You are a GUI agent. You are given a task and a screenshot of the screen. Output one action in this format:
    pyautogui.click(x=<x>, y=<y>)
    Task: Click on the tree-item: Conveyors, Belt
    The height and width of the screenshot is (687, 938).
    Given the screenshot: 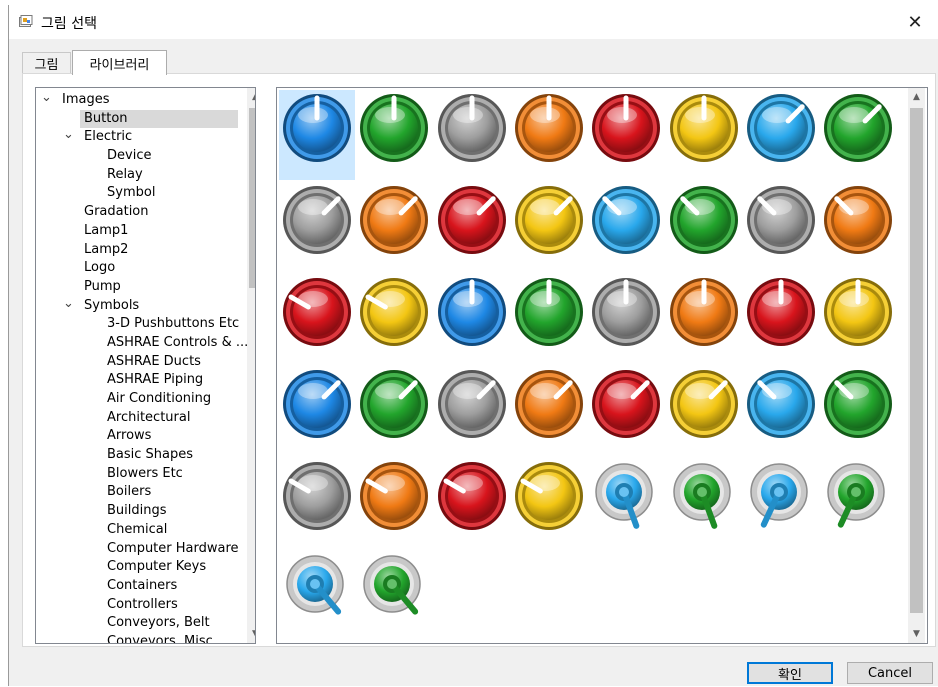 What is the action you would take?
    pyautogui.click(x=141, y=623)
    